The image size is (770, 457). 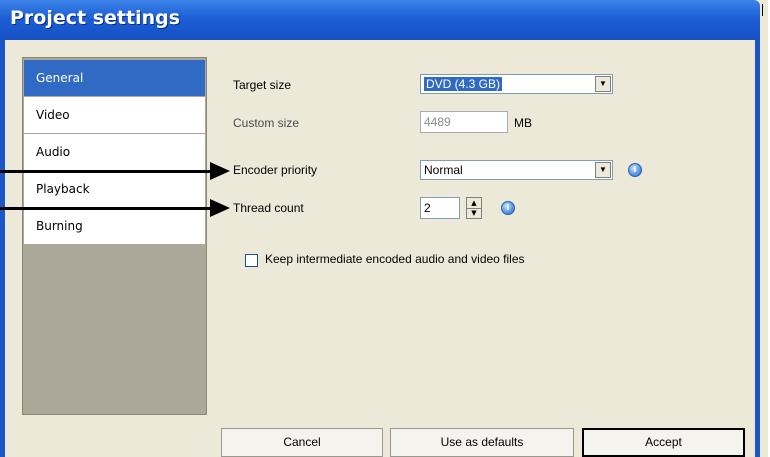 What do you see at coordinates (302, 442) in the screenshot?
I see `cancel-button: Cancel` at bounding box center [302, 442].